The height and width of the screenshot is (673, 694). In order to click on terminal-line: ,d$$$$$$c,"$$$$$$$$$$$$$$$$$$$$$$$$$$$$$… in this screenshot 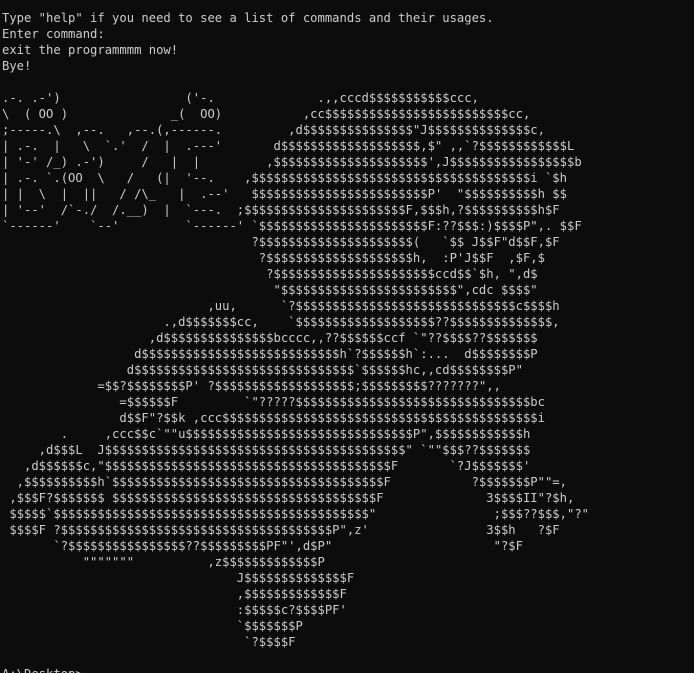, I will do `click(266, 466)`.